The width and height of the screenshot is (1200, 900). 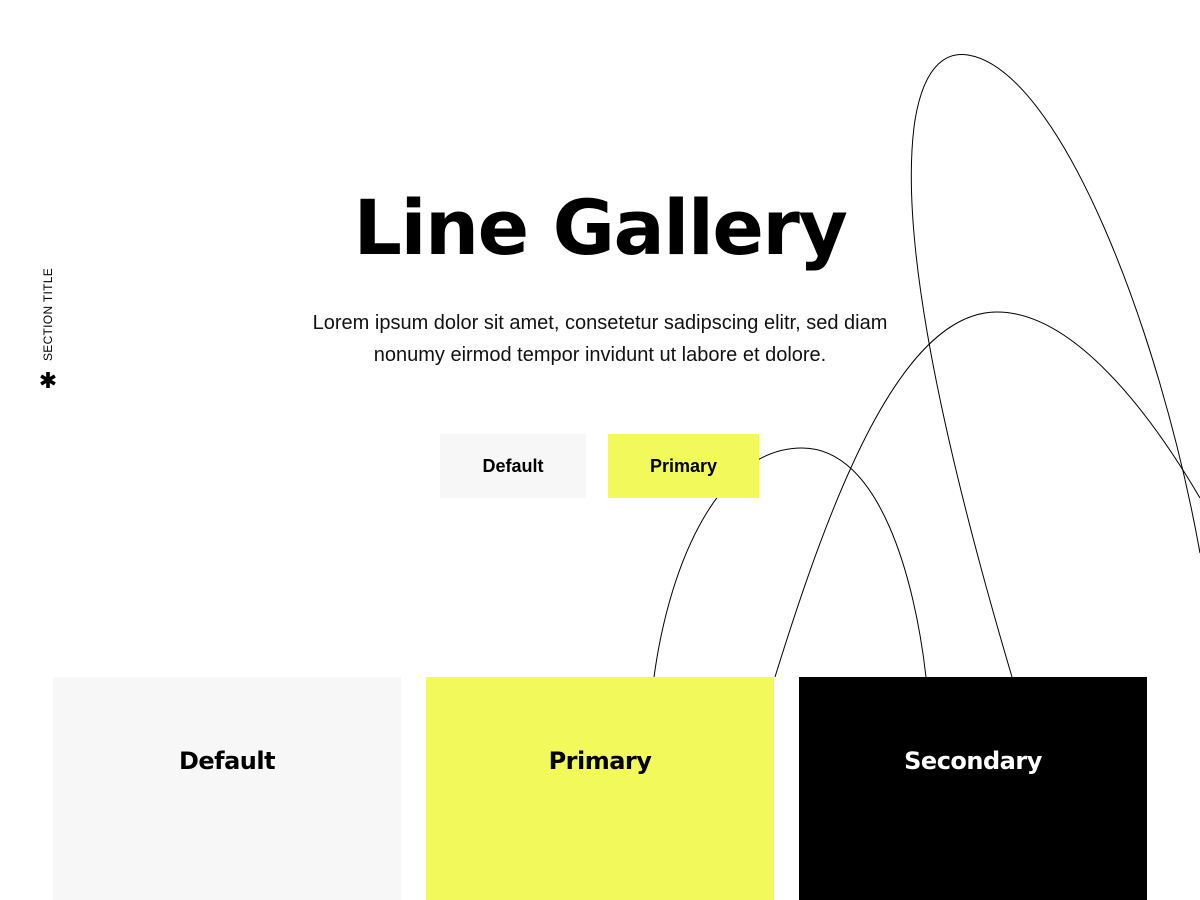 What do you see at coordinates (683, 466) in the screenshot?
I see `primary-button: Primary` at bounding box center [683, 466].